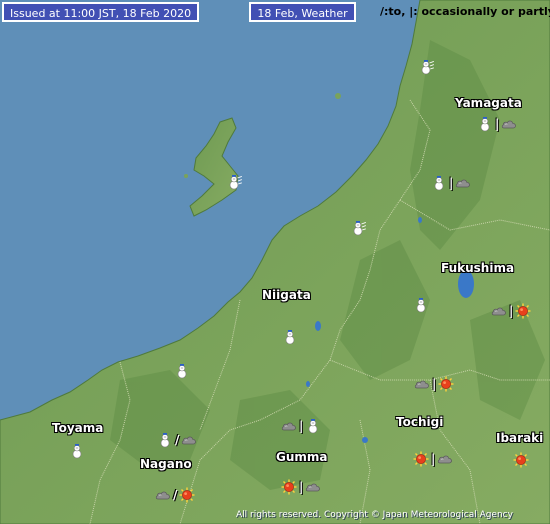  I want to click on forecast-gumma-south: |, so click(301, 487).